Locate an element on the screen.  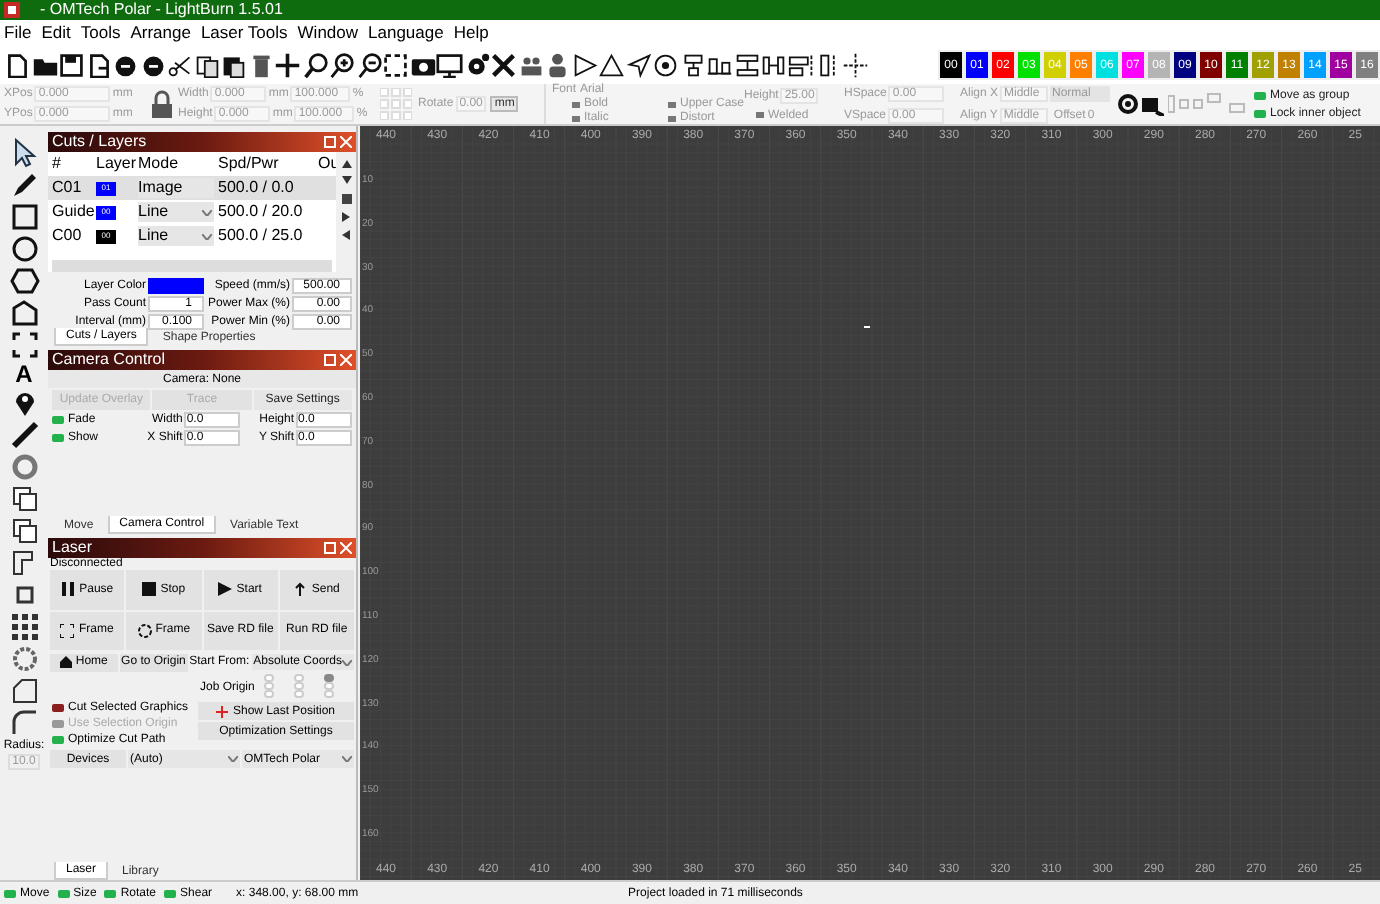
speed-power: 500.0 / 25.0 is located at coordinates (261, 236).